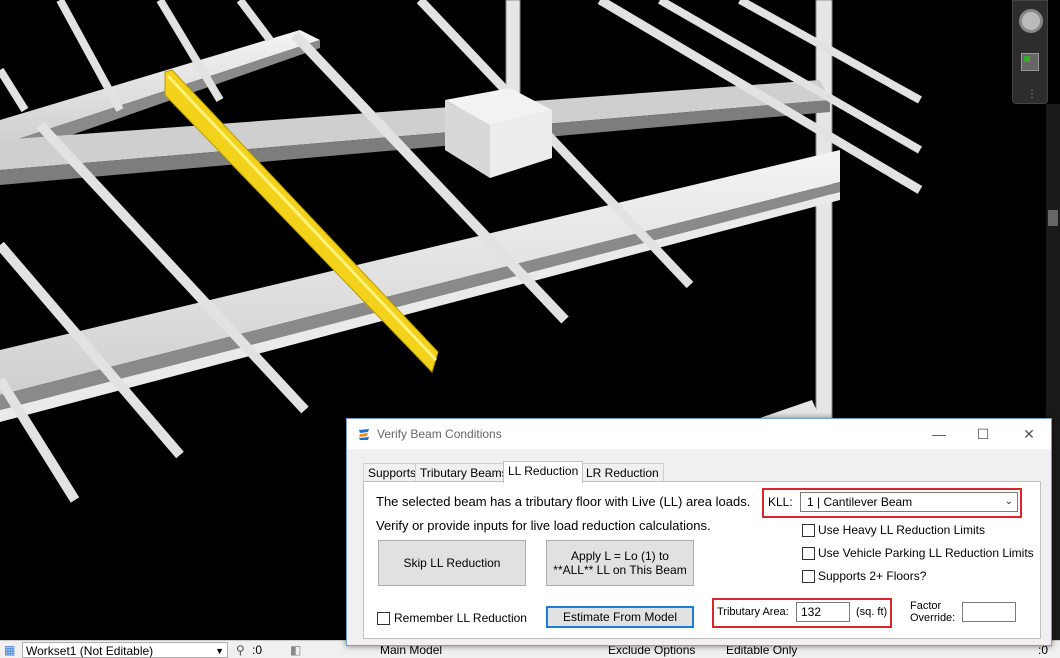  I want to click on vehicle-parking-label: Use Vehicle Parking LL Reduction Limits, so click(926, 553).